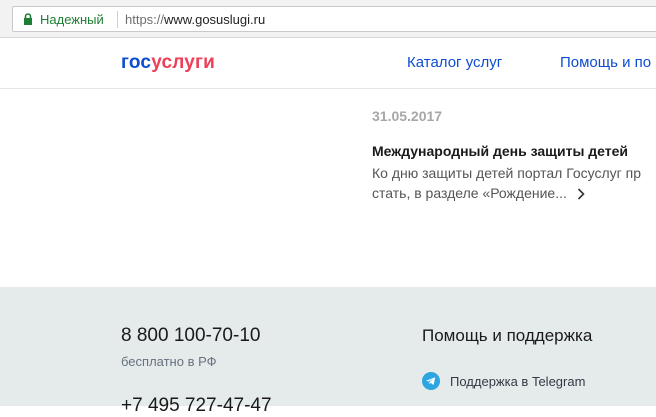  What do you see at coordinates (328, 63) in the screenshot?
I see `site-header: госуслуги Каталог услуг Помощь и по` at bounding box center [328, 63].